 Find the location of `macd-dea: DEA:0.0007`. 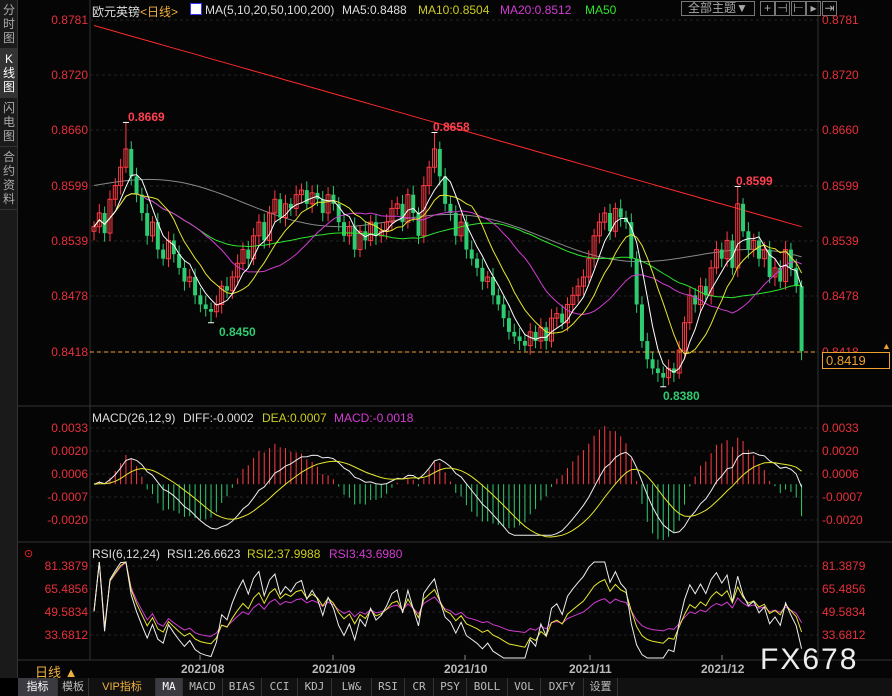

macd-dea: DEA:0.0007 is located at coordinates (294, 418).